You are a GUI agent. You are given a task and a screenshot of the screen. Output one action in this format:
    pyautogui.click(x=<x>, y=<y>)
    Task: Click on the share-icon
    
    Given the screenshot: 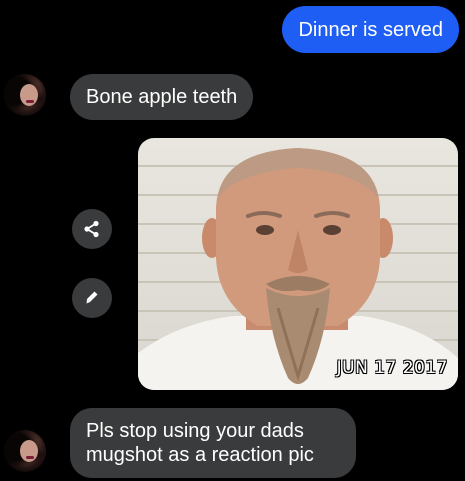 What is the action you would take?
    pyautogui.click(x=91, y=229)
    